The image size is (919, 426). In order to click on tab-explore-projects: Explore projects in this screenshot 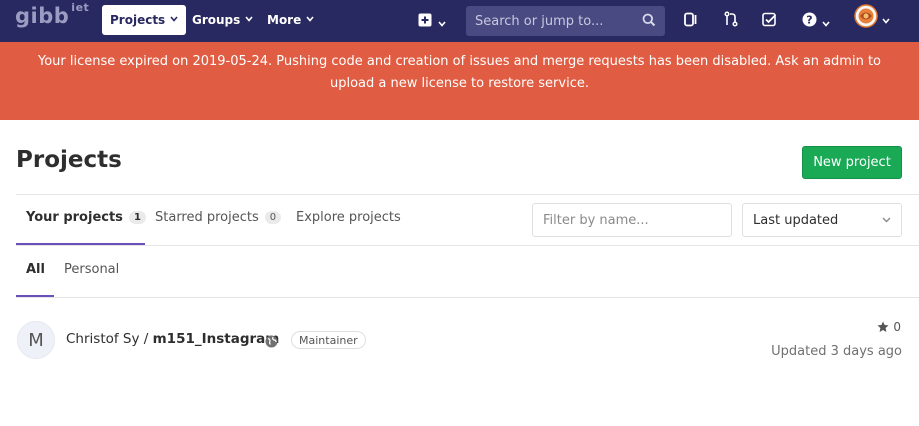, I will do `click(348, 217)`.